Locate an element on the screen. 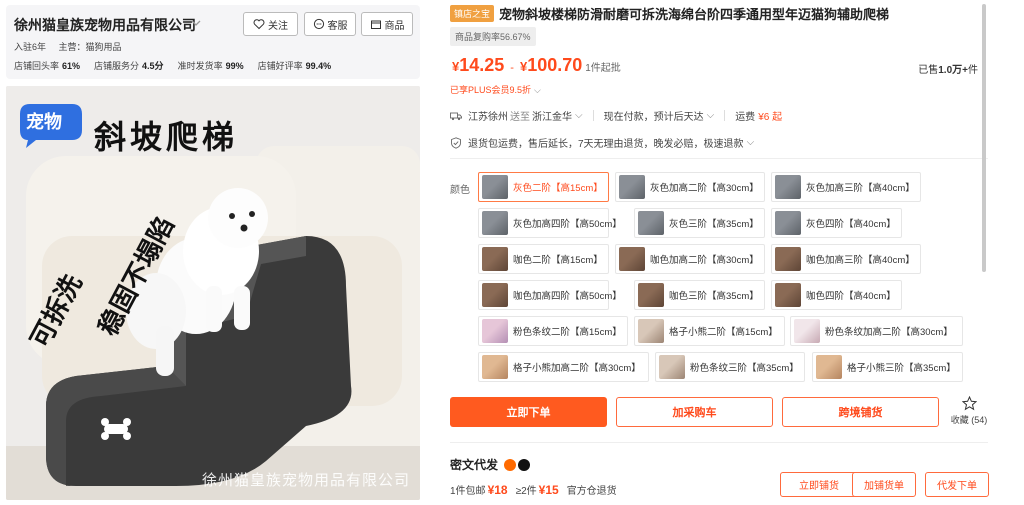 This screenshot has width=1024, height=505. shop-name: 徐州猫皇族宠物用品有限公司 is located at coordinates (105, 25).